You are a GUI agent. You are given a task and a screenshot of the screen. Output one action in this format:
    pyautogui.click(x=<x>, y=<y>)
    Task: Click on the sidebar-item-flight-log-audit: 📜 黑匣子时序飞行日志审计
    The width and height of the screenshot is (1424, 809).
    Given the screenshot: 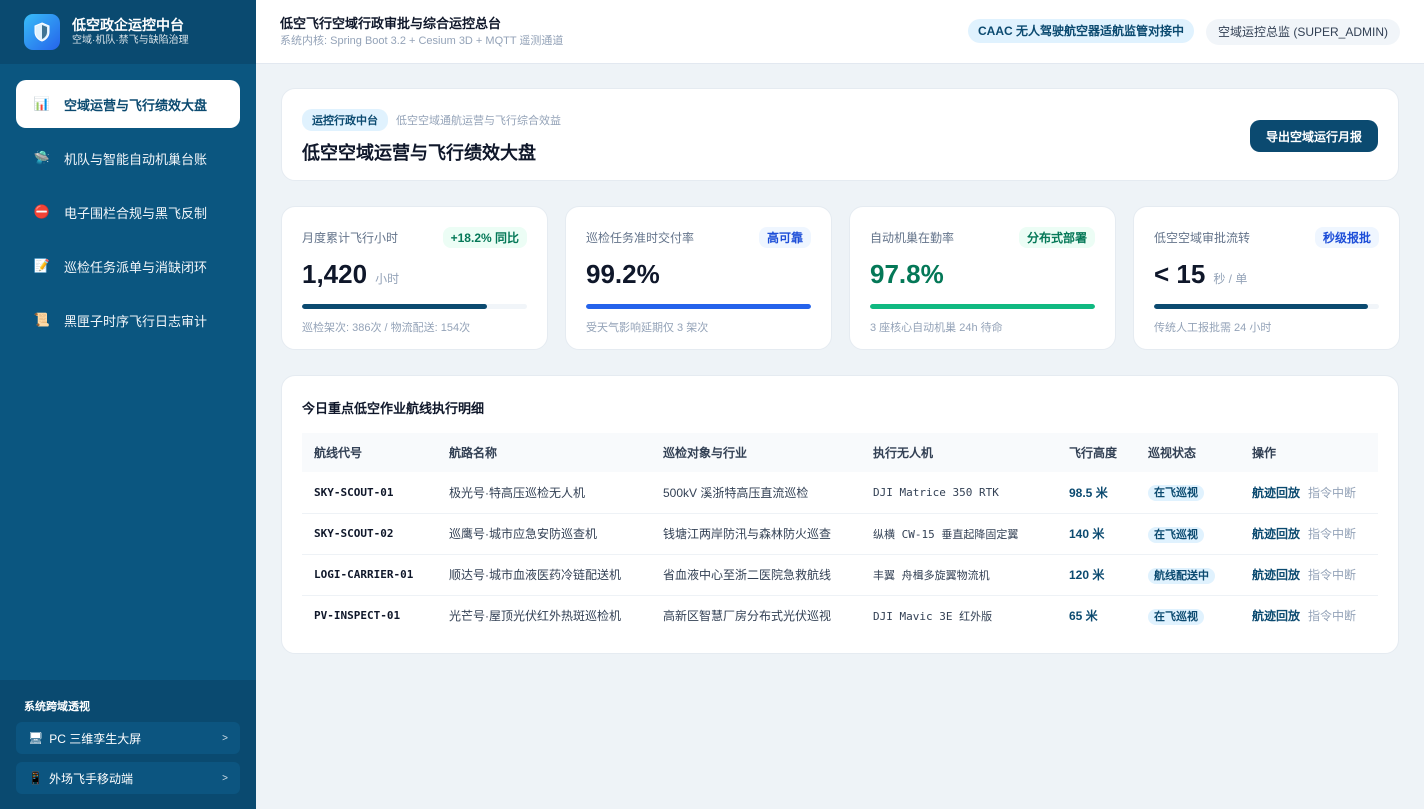 What is the action you would take?
    pyautogui.click(x=128, y=320)
    